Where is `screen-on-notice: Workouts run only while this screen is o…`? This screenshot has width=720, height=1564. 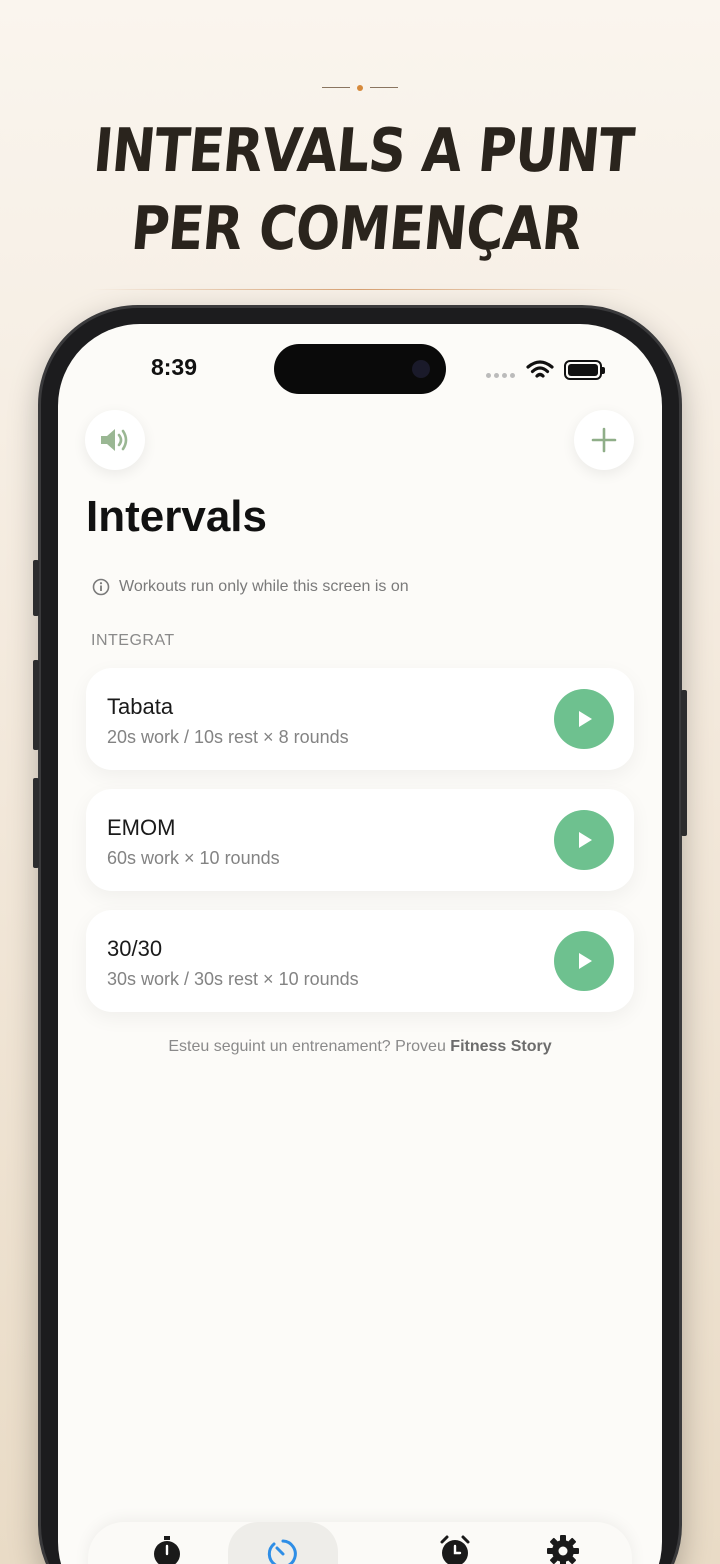
screen-on-notice: Workouts run only while this screen is o… is located at coordinates (250, 587).